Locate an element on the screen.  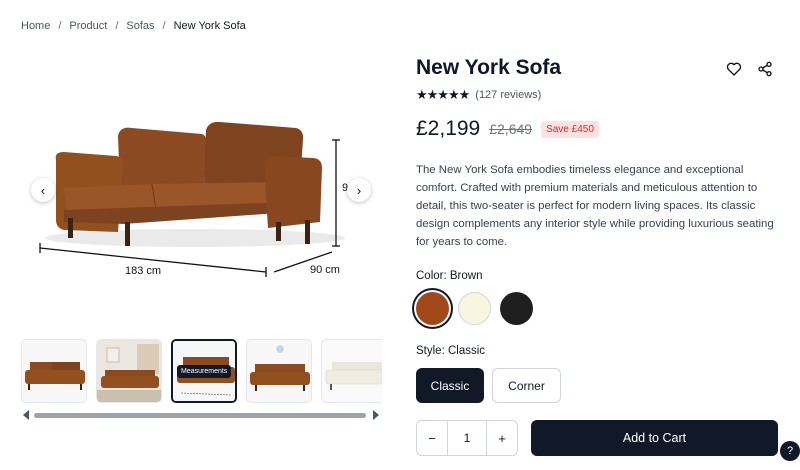
wishlist-button is located at coordinates (734, 69).